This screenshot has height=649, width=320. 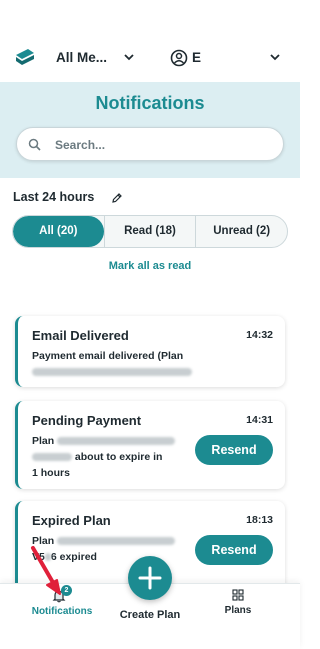 I want to click on nav-notifications: Notifications, so click(x=62, y=611).